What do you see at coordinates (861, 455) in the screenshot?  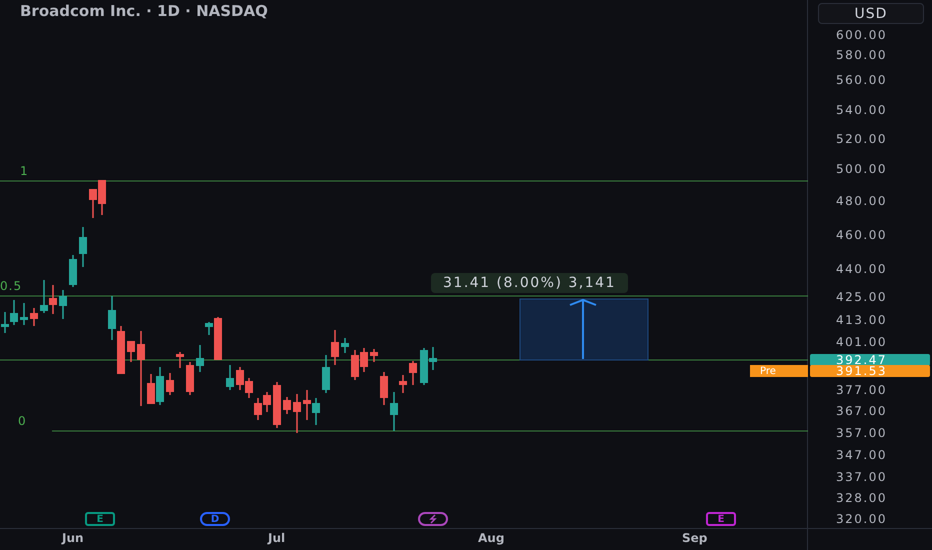 I see `price-axis-label: 347.00` at bounding box center [861, 455].